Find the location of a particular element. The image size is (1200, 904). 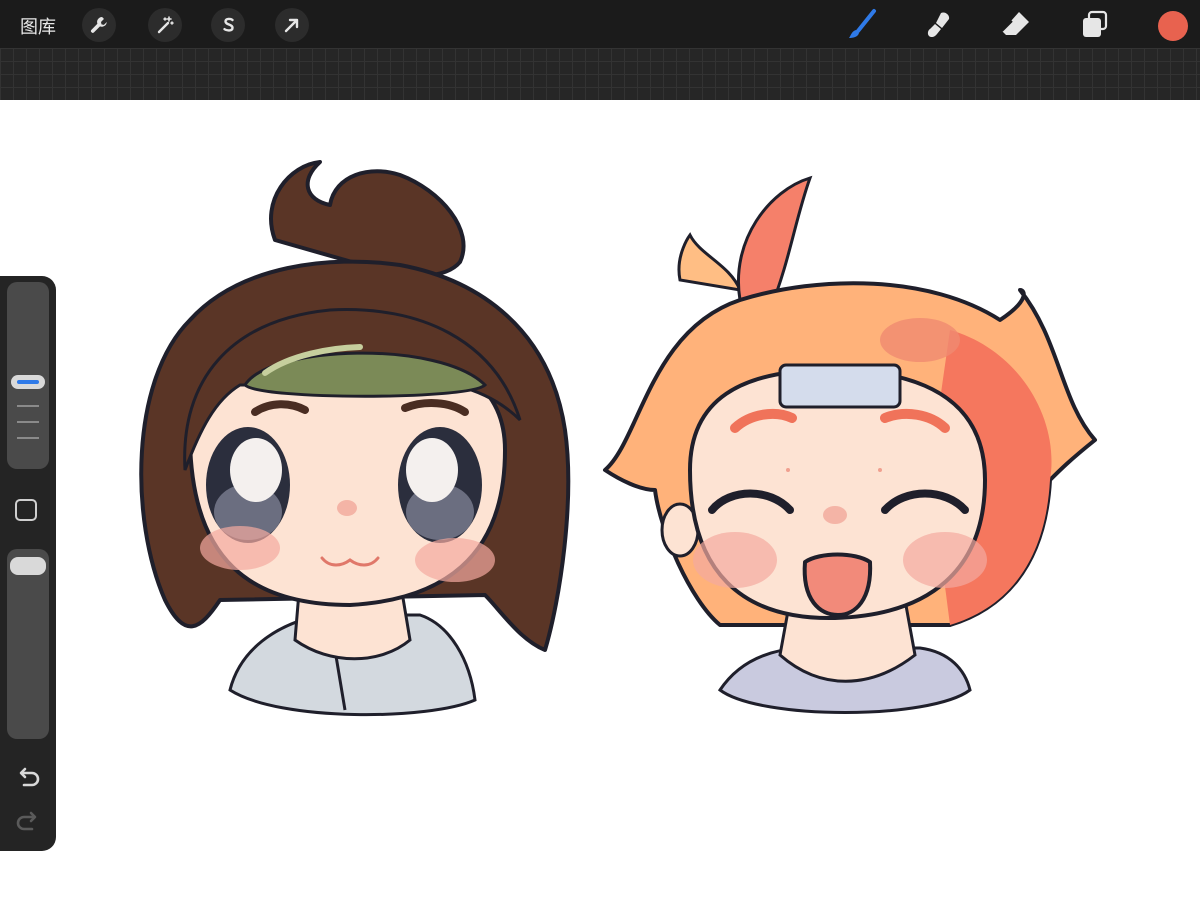

top-toolbar: 图库 is located at coordinates (600, 24).